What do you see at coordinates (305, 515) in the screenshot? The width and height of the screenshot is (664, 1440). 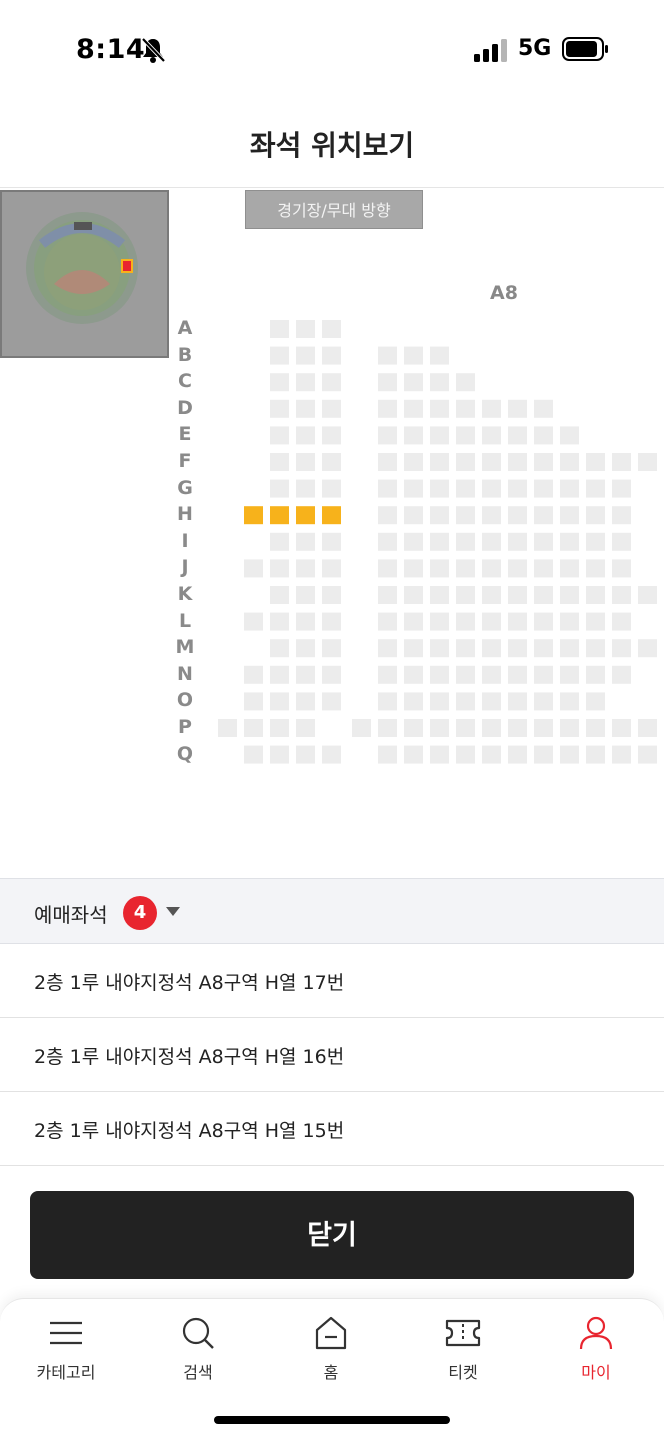 I see `selected-seat` at bounding box center [305, 515].